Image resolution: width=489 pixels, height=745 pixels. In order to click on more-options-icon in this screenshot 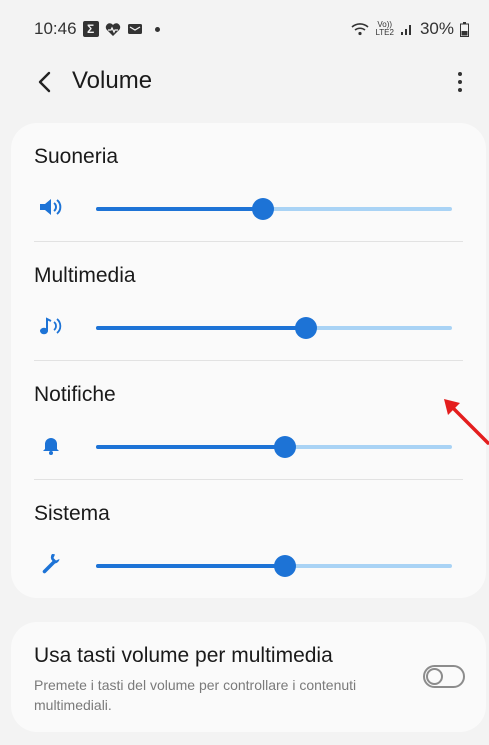, I will do `click(460, 82)`.